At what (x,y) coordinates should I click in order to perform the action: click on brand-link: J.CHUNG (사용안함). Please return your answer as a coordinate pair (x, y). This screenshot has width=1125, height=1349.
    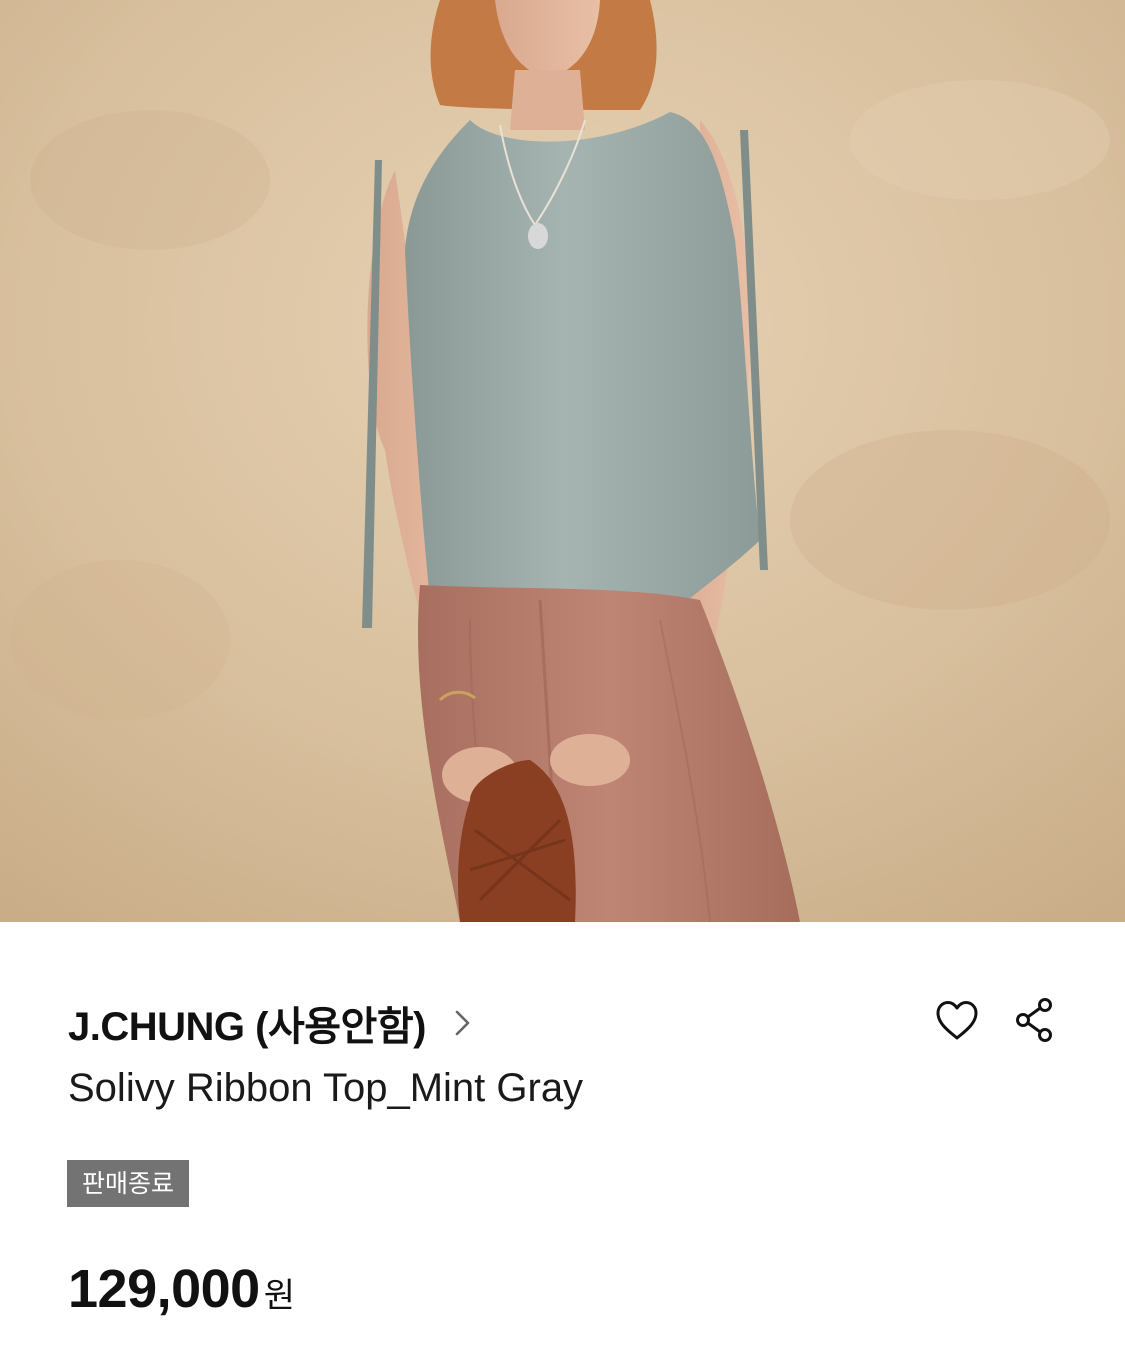
    Looking at the image, I should click on (271, 1023).